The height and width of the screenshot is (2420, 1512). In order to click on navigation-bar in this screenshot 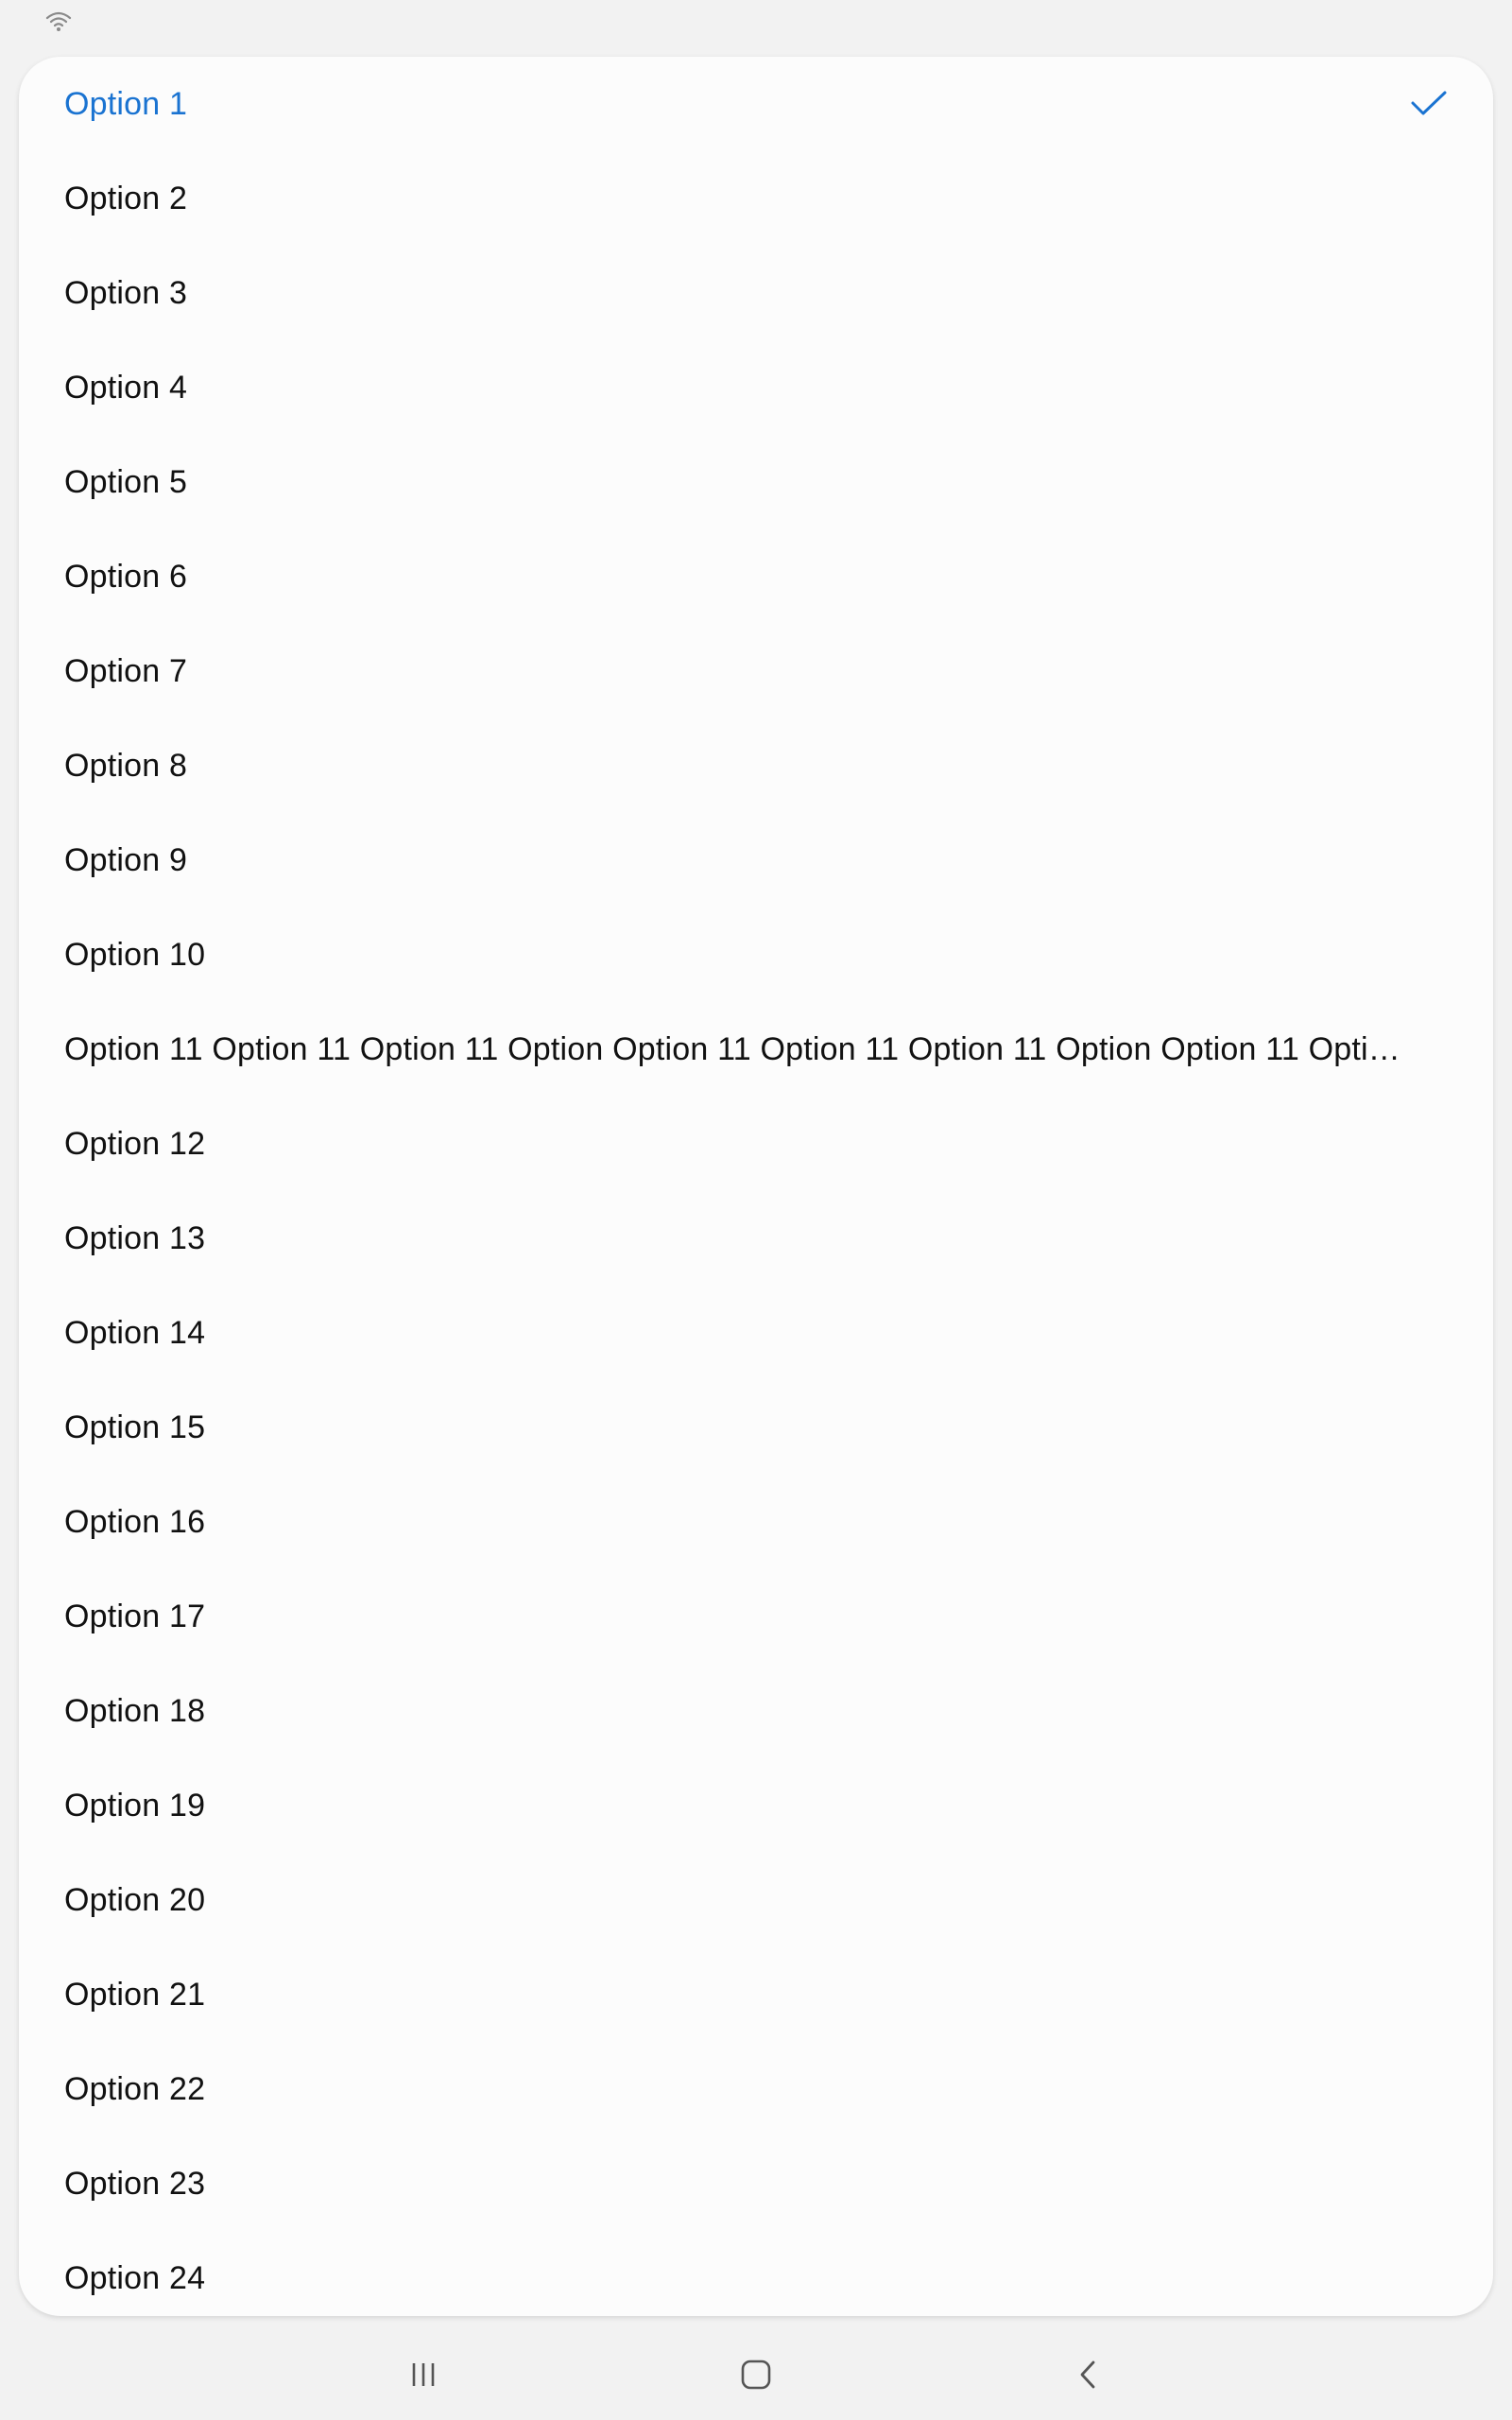, I will do `click(756, 2373)`.